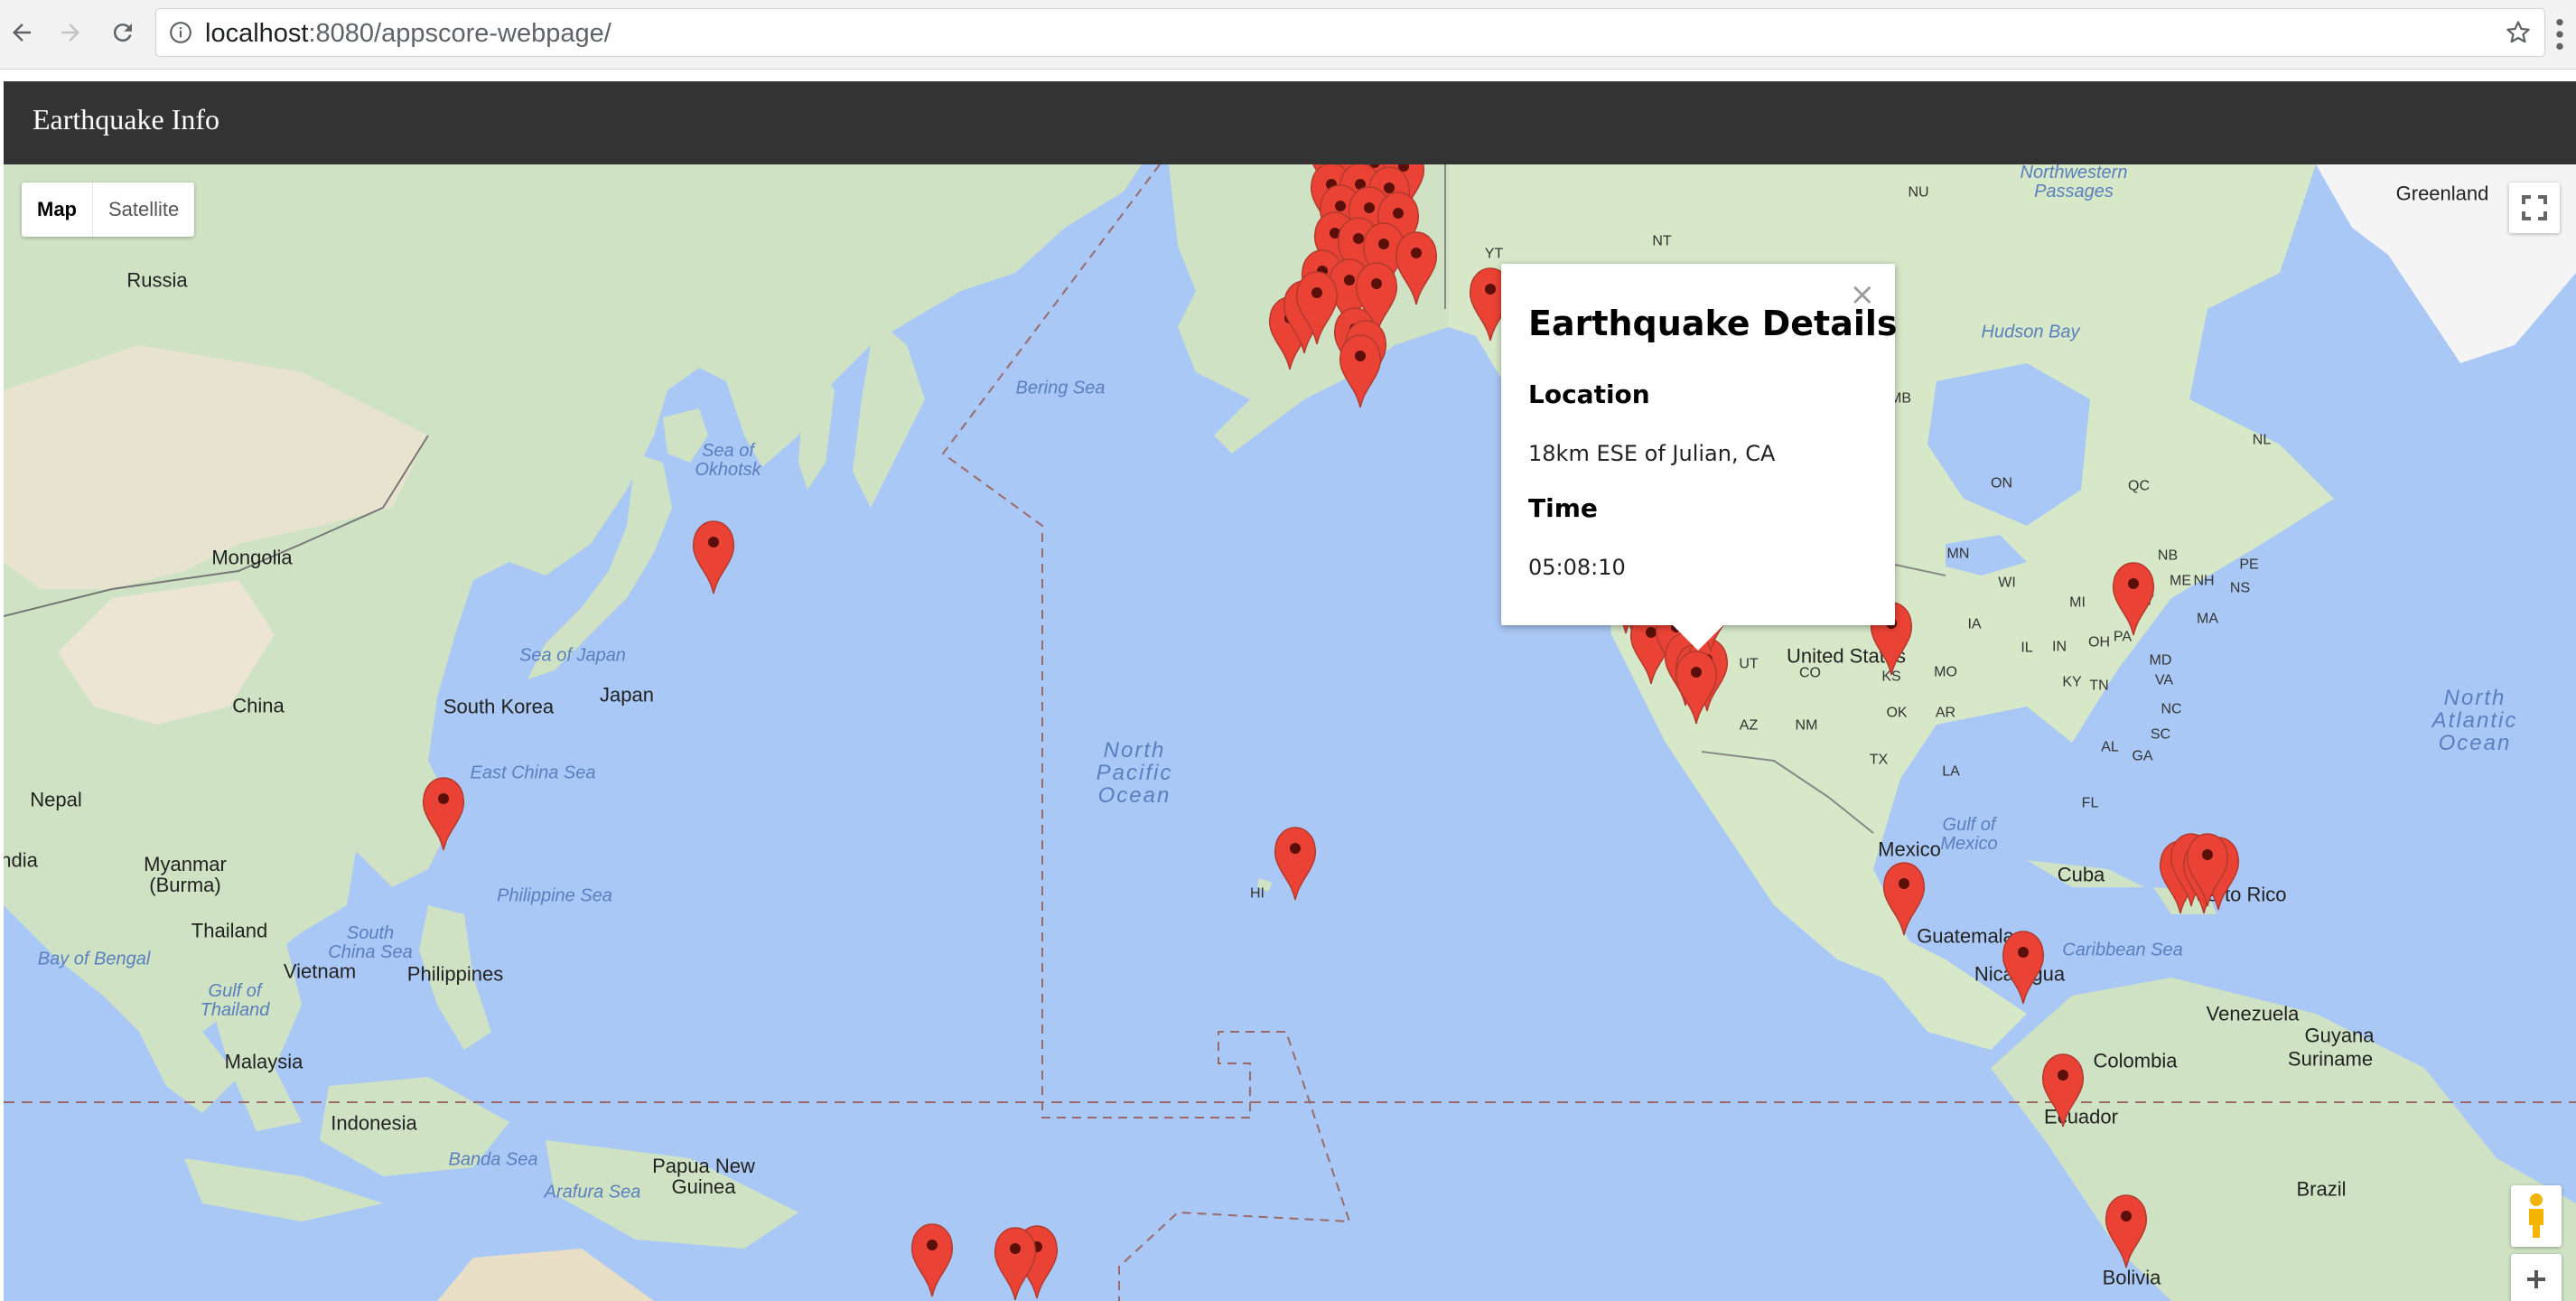  I want to click on map-label-water: Hudson Bay, so click(2030, 332).